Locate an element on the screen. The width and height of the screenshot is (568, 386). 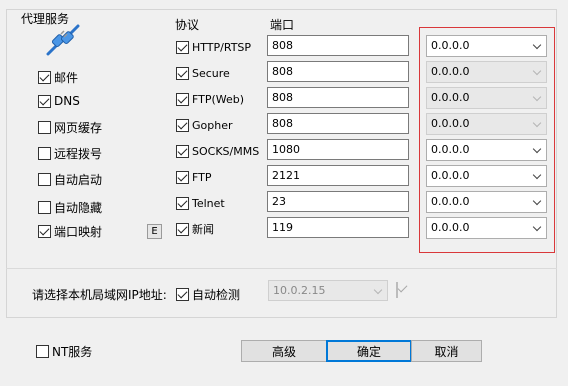
service-protocol-label: FTP(Web) is located at coordinates (218, 99).